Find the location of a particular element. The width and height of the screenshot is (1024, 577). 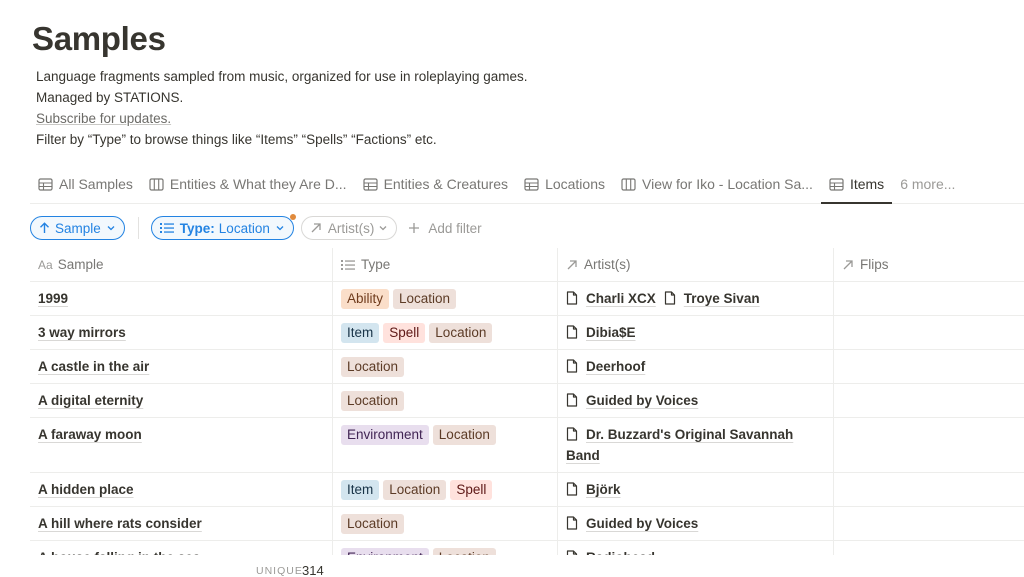

table-row: 3 way mirrors Item Spell Location Dibia$E is located at coordinates (527, 333).